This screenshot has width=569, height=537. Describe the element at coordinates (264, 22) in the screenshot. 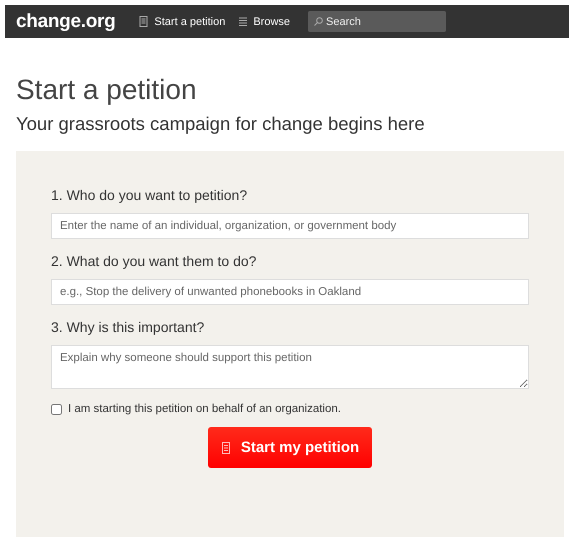

I see `nav-link: Browse` at that location.